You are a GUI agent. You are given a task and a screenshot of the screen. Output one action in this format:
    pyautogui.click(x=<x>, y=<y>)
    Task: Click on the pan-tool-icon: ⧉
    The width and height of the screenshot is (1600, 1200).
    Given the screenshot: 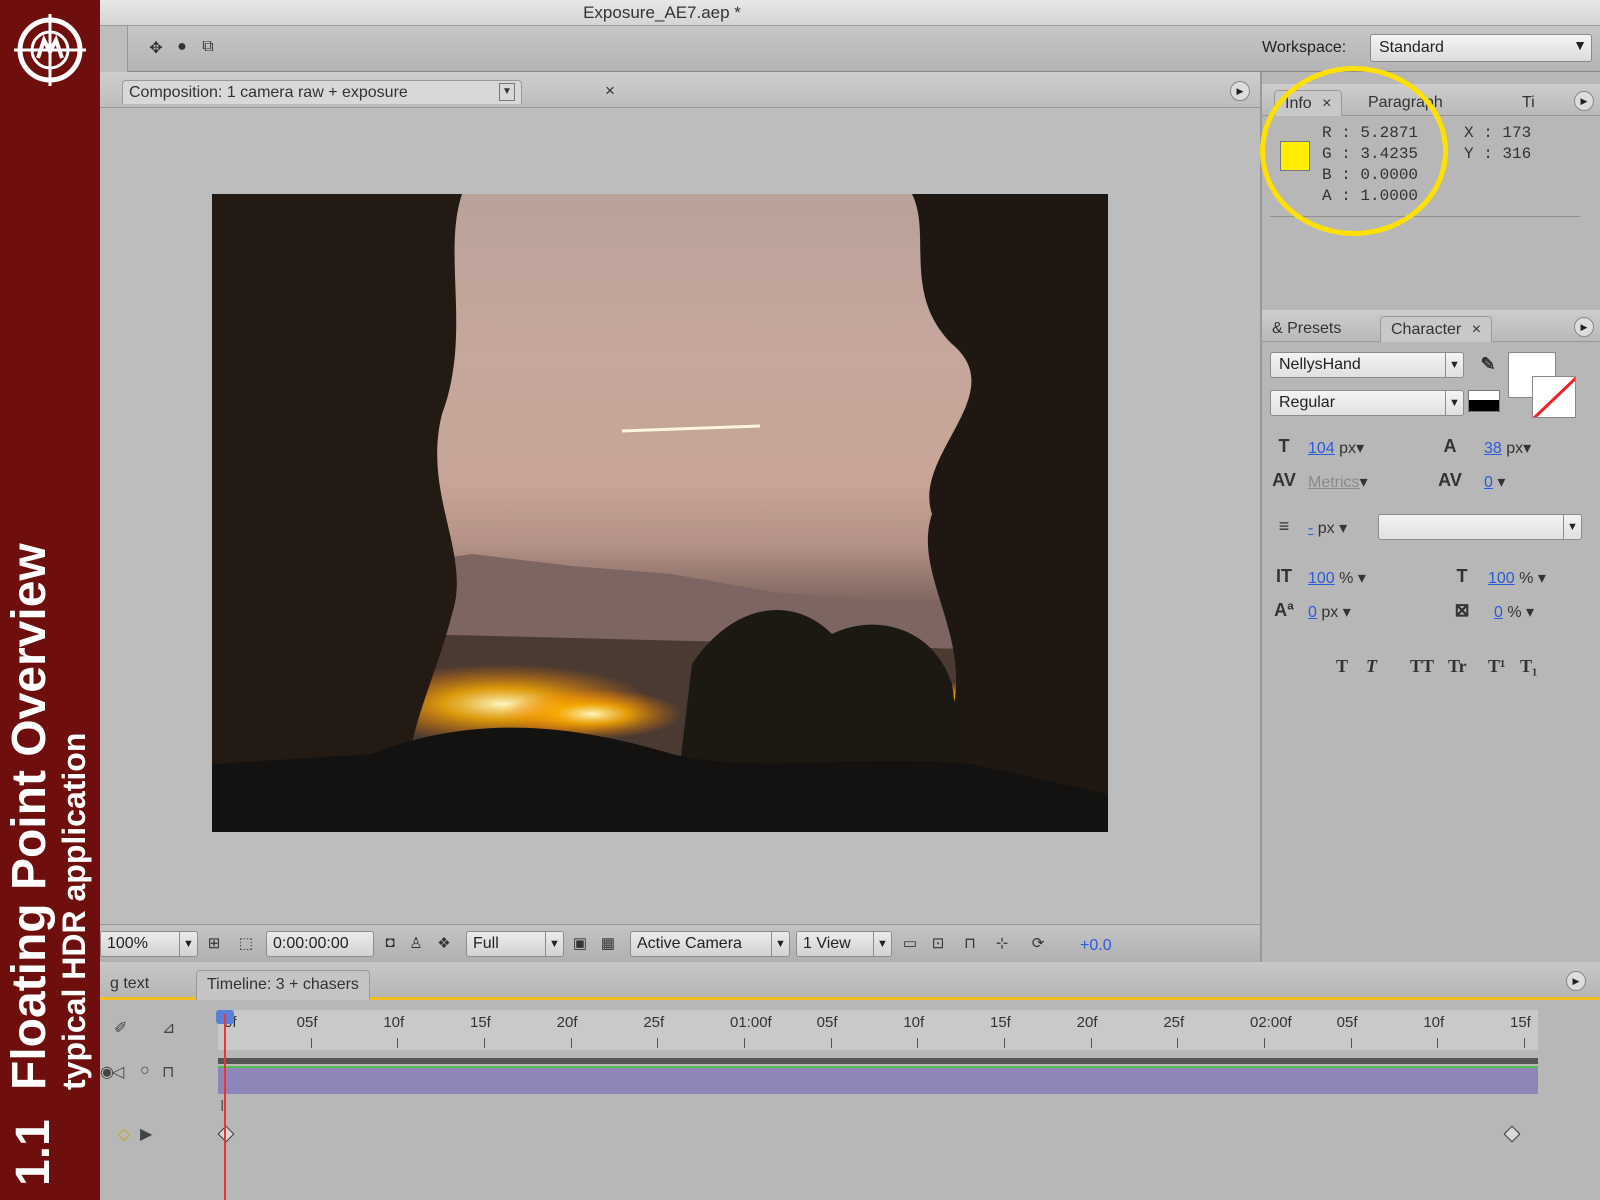 What is the action you would take?
    pyautogui.click(x=208, y=48)
    